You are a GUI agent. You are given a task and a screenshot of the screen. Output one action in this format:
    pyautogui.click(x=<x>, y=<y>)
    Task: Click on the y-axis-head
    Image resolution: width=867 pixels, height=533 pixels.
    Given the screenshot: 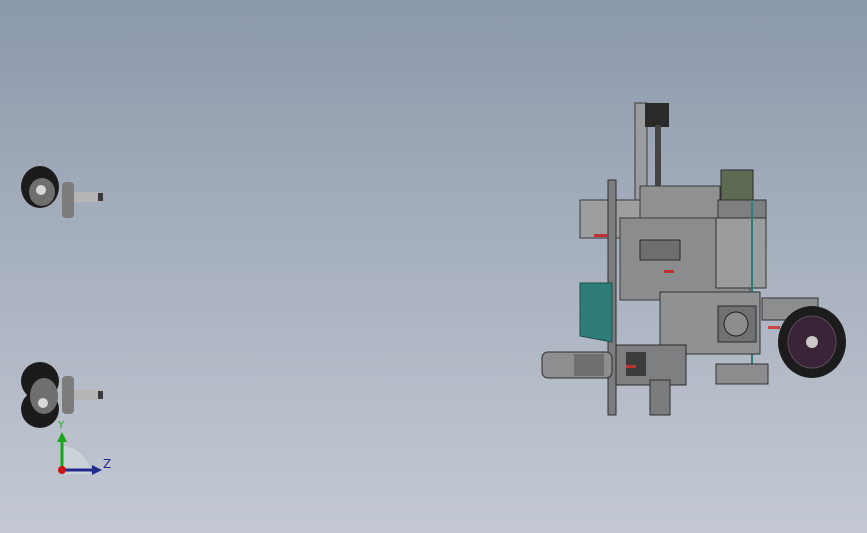 What is the action you would take?
    pyautogui.click(x=62, y=437)
    